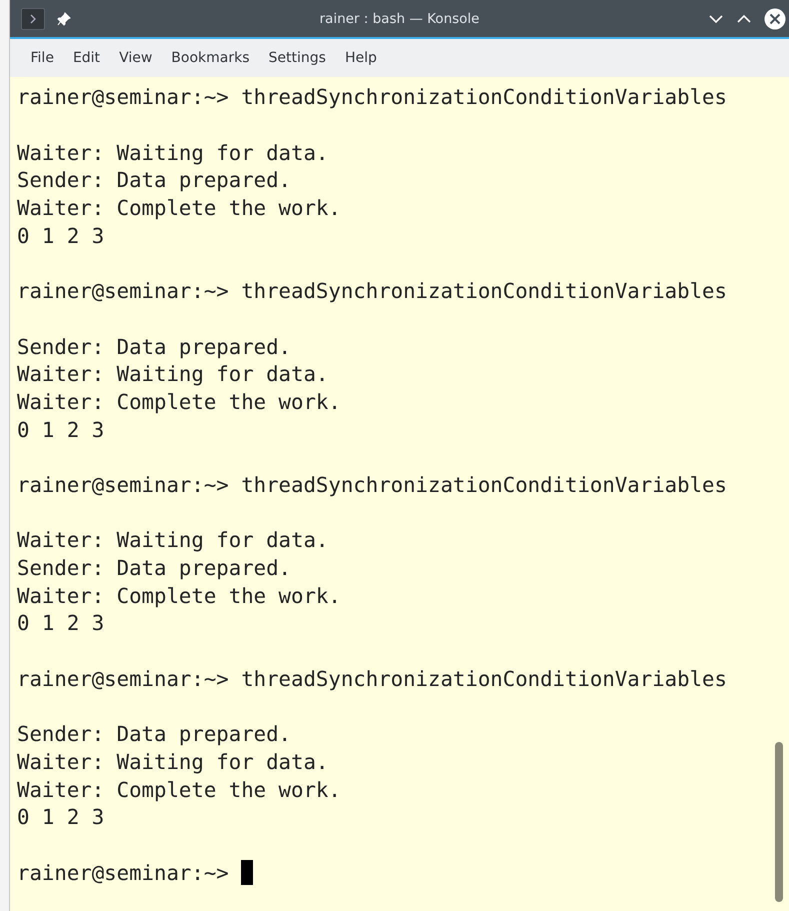 The image size is (789, 911). Describe the element at coordinates (42, 58) in the screenshot. I see `menu-item: File` at that location.